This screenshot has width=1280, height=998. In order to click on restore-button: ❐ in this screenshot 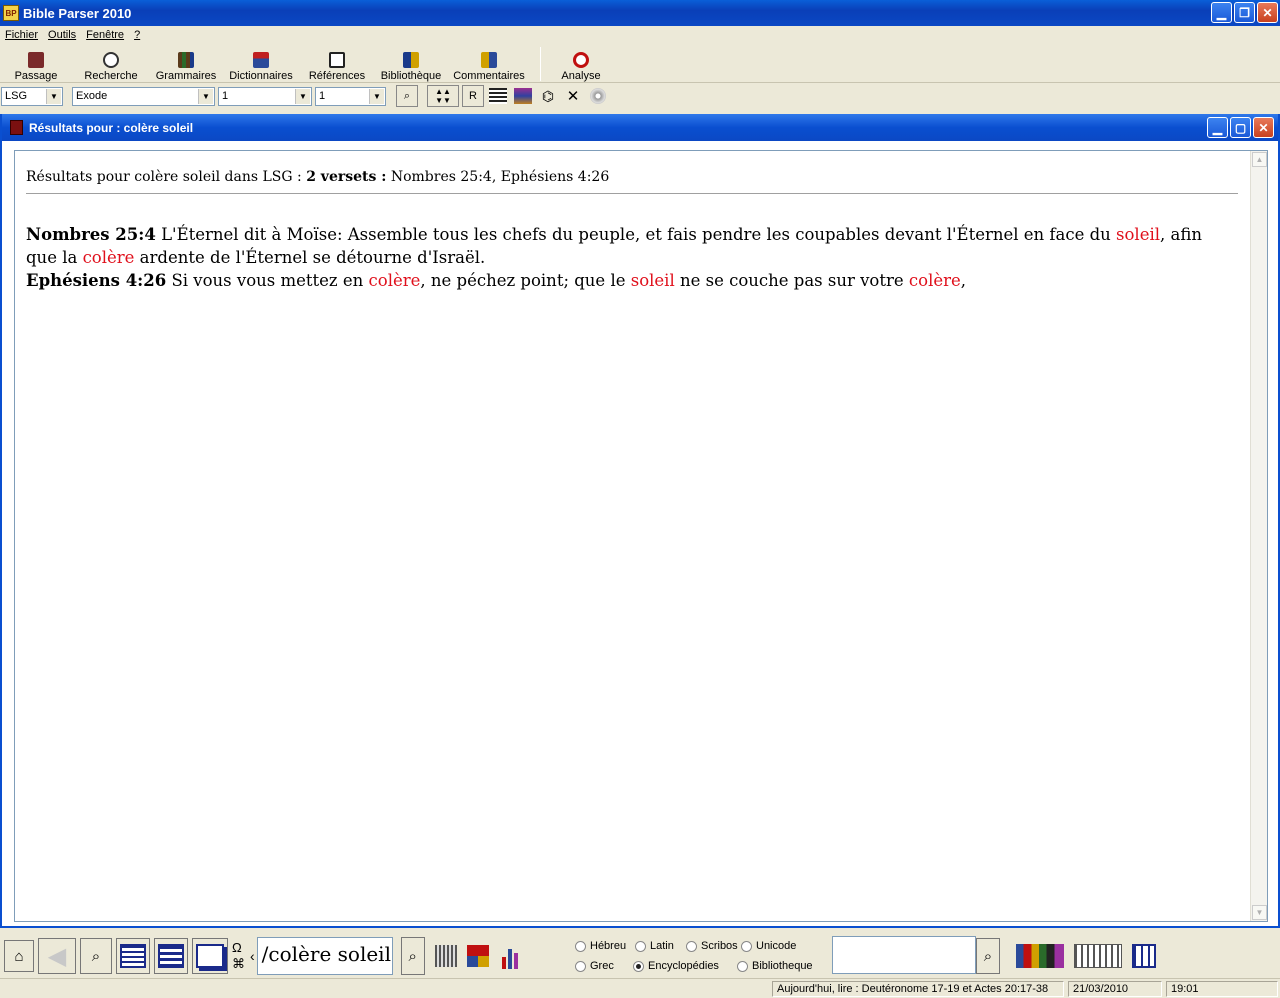, I will do `click(1244, 12)`.